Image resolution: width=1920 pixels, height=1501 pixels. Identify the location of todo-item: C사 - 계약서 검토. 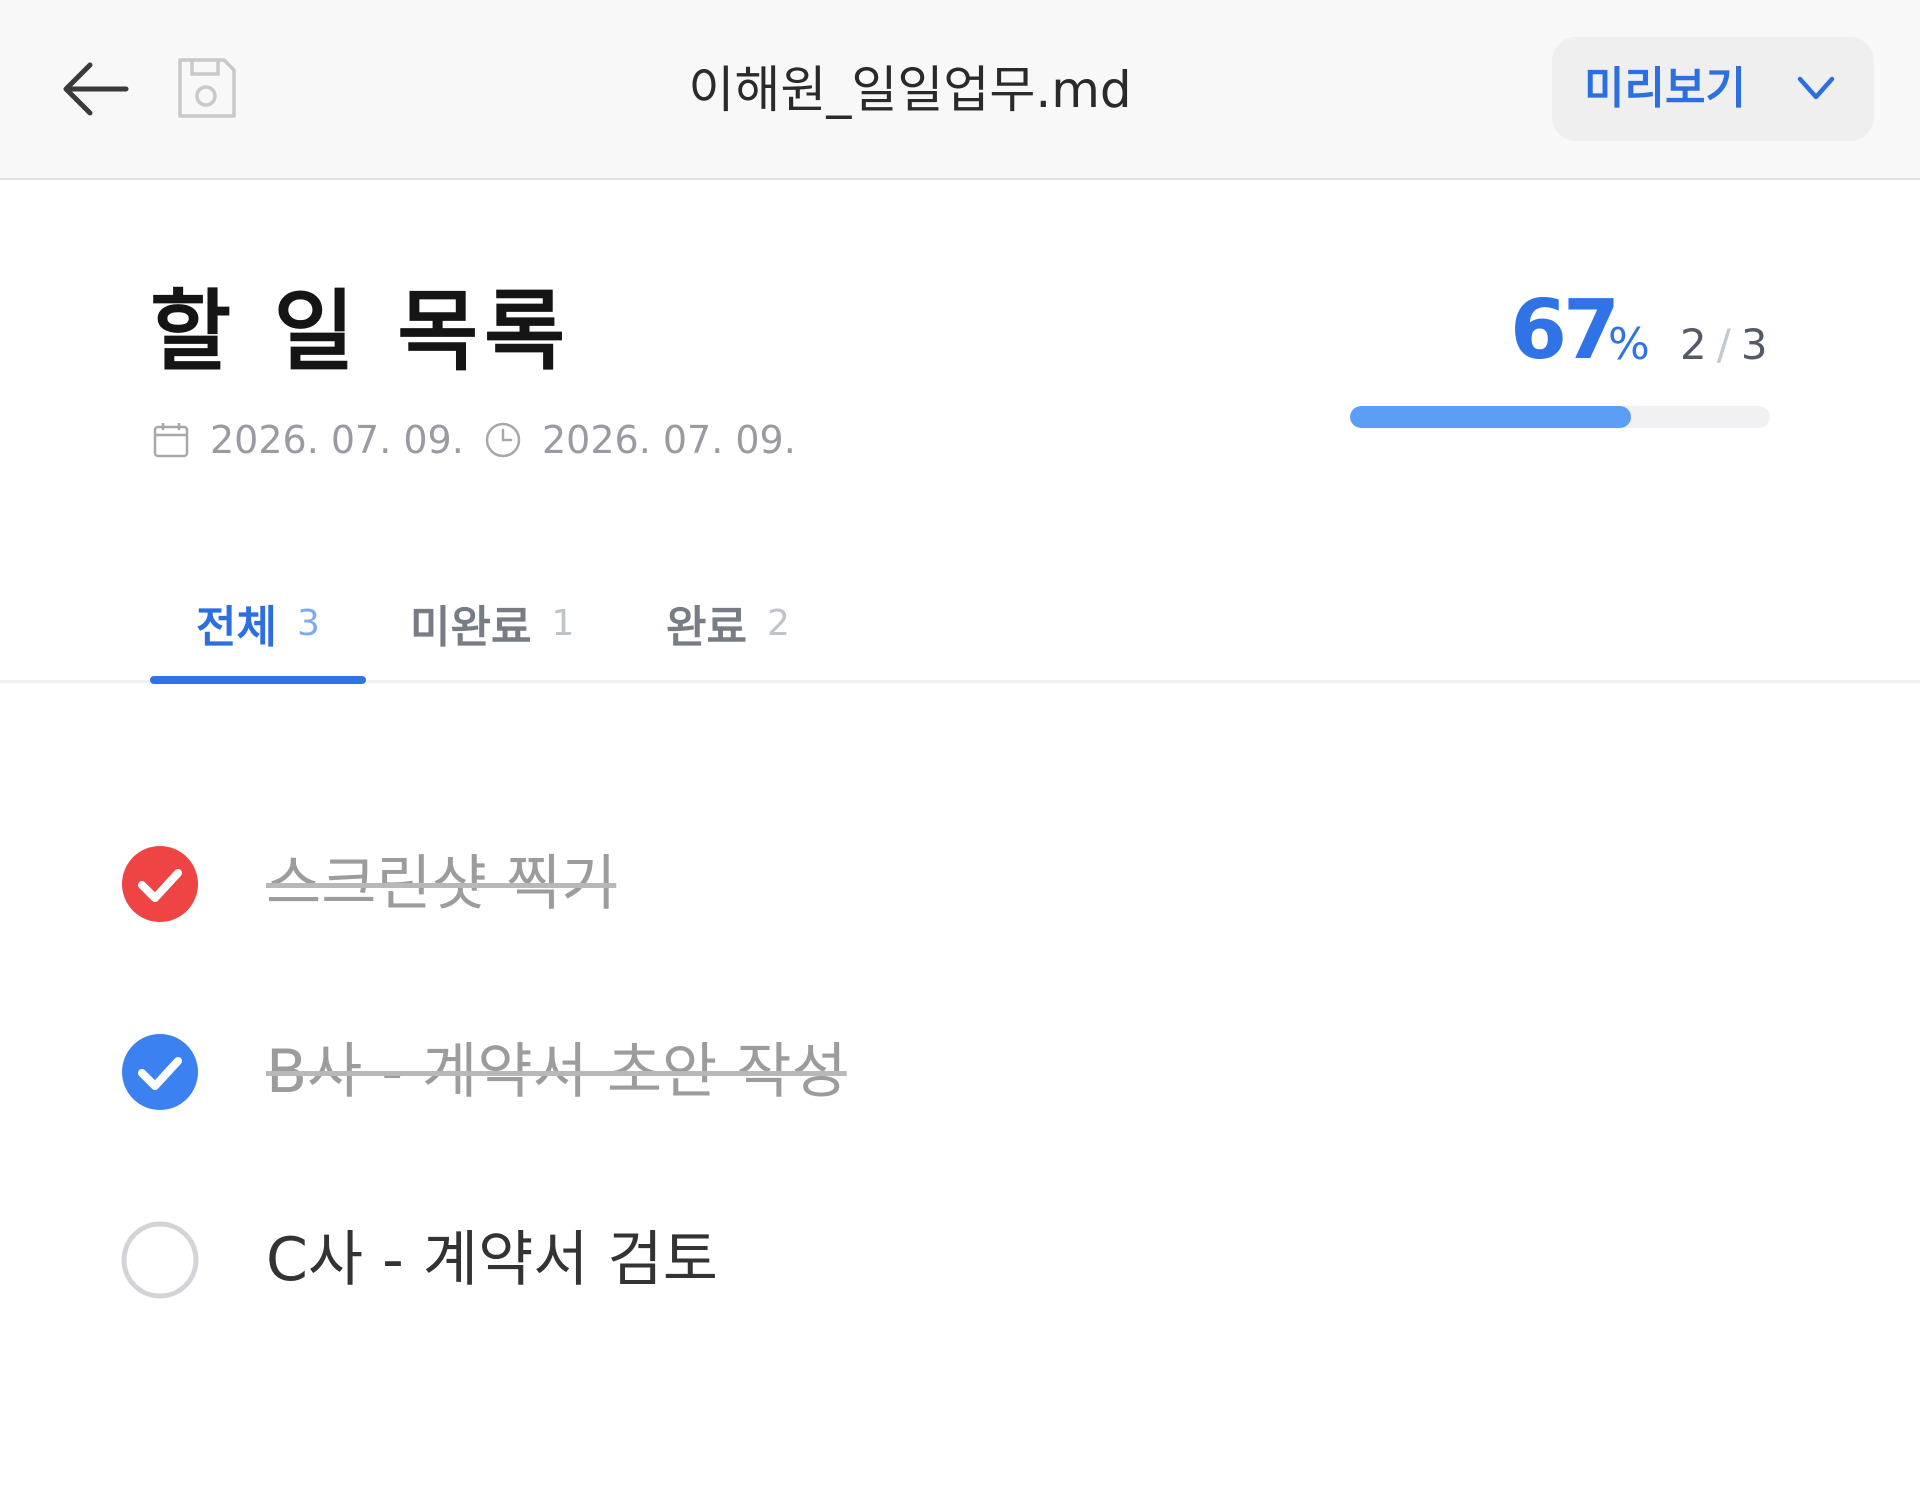
(419, 1260).